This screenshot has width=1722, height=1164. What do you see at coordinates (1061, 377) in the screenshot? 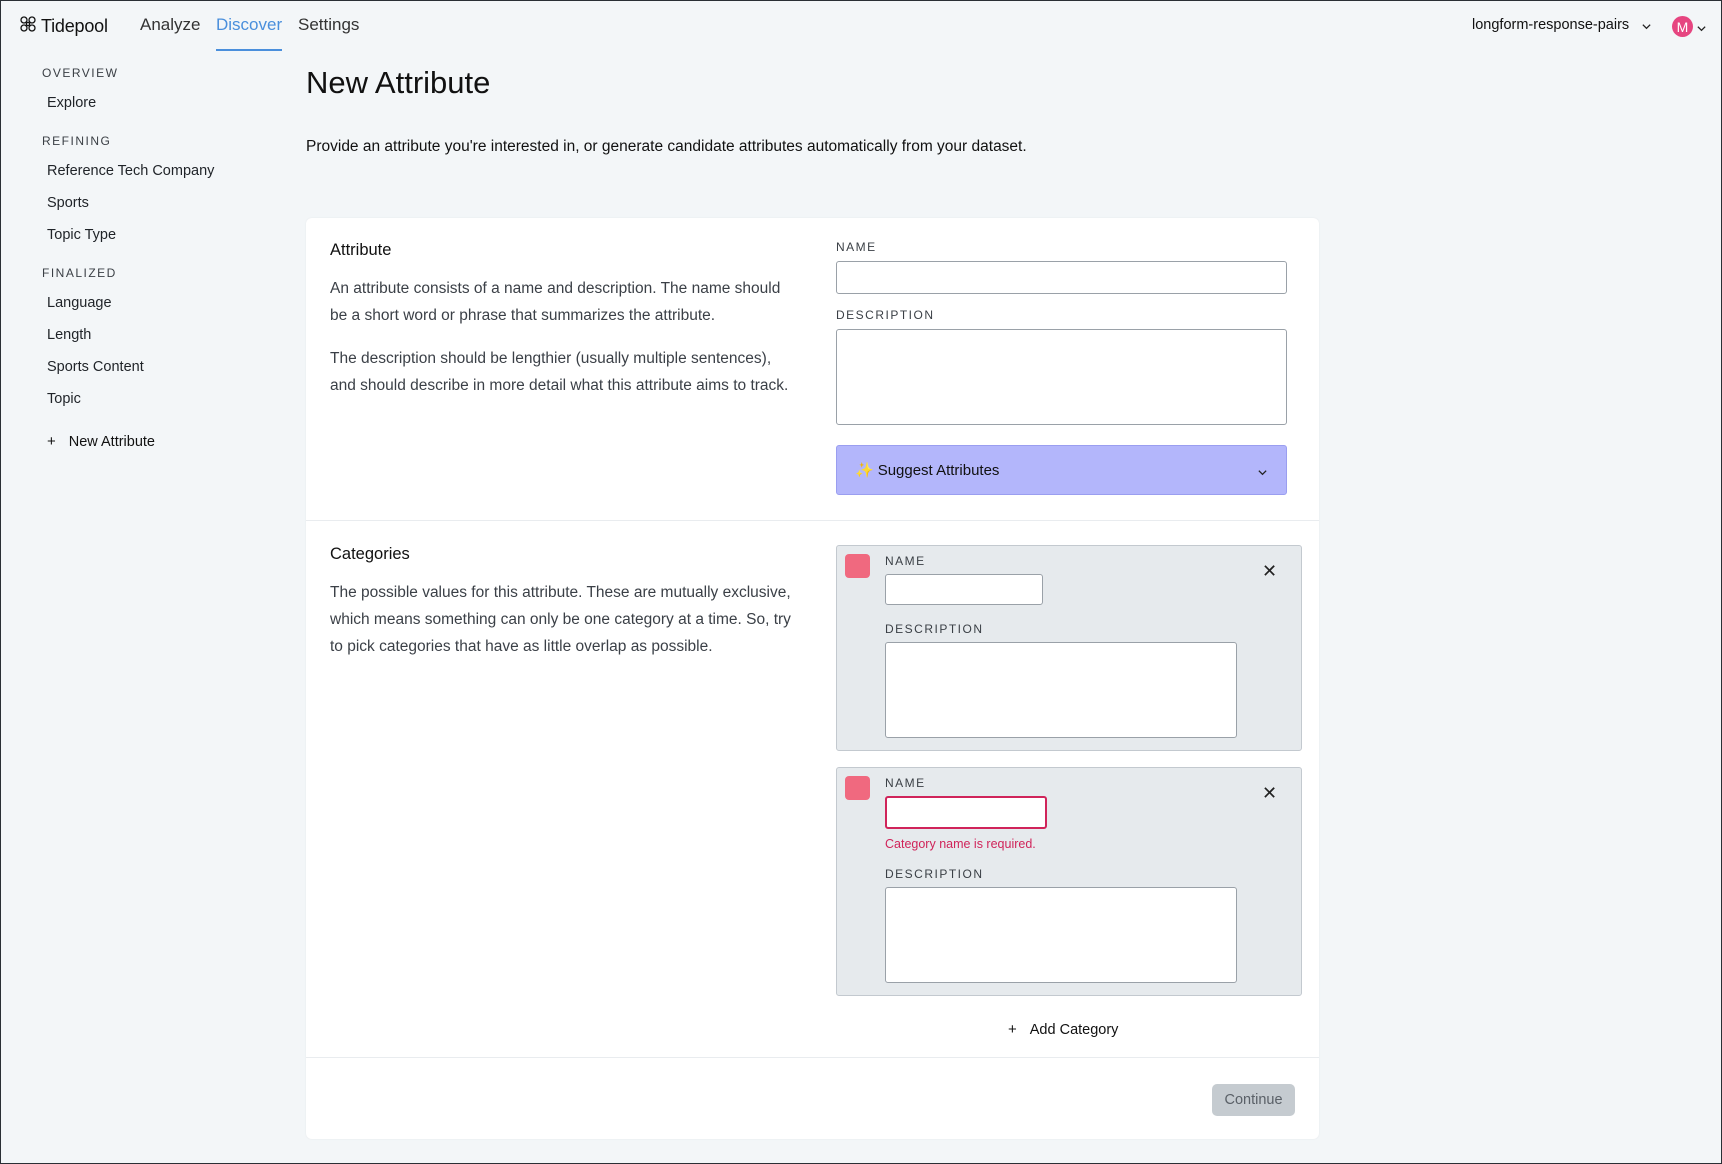
I see `attribute-description-input` at bounding box center [1061, 377].